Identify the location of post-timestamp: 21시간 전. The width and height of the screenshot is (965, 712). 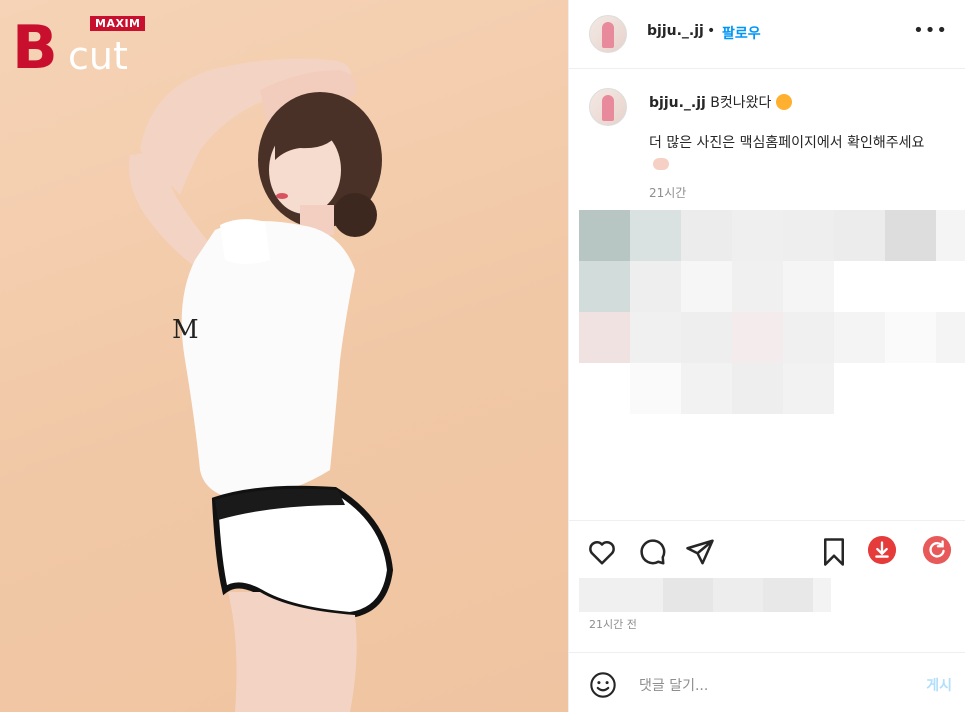
(613, 624).